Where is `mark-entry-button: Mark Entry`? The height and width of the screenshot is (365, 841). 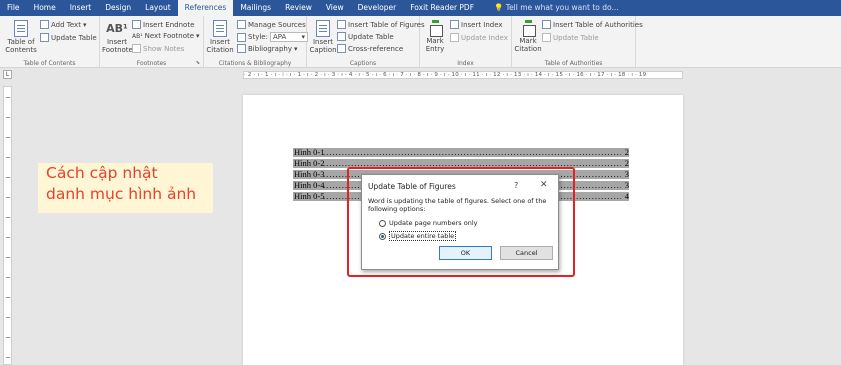
mark-entry-button: Mark Entry is located at coordinates (435, 36).